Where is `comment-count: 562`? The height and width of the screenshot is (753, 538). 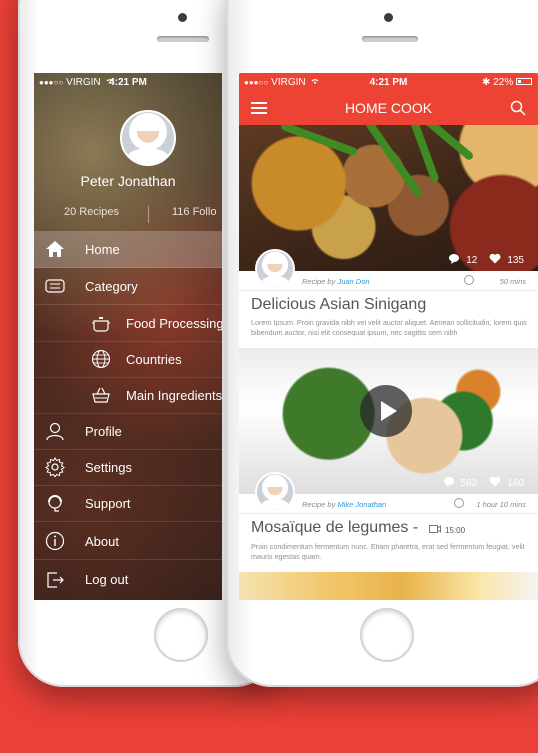 comment-count: 562 is located at coordinates (469, 483).